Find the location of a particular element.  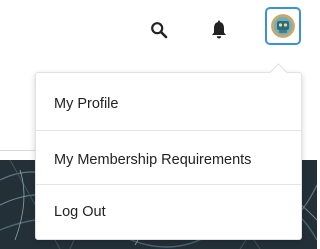

menu-item-my-membership-requirements: My Membership Requirements is located at coordinates (168, 160).